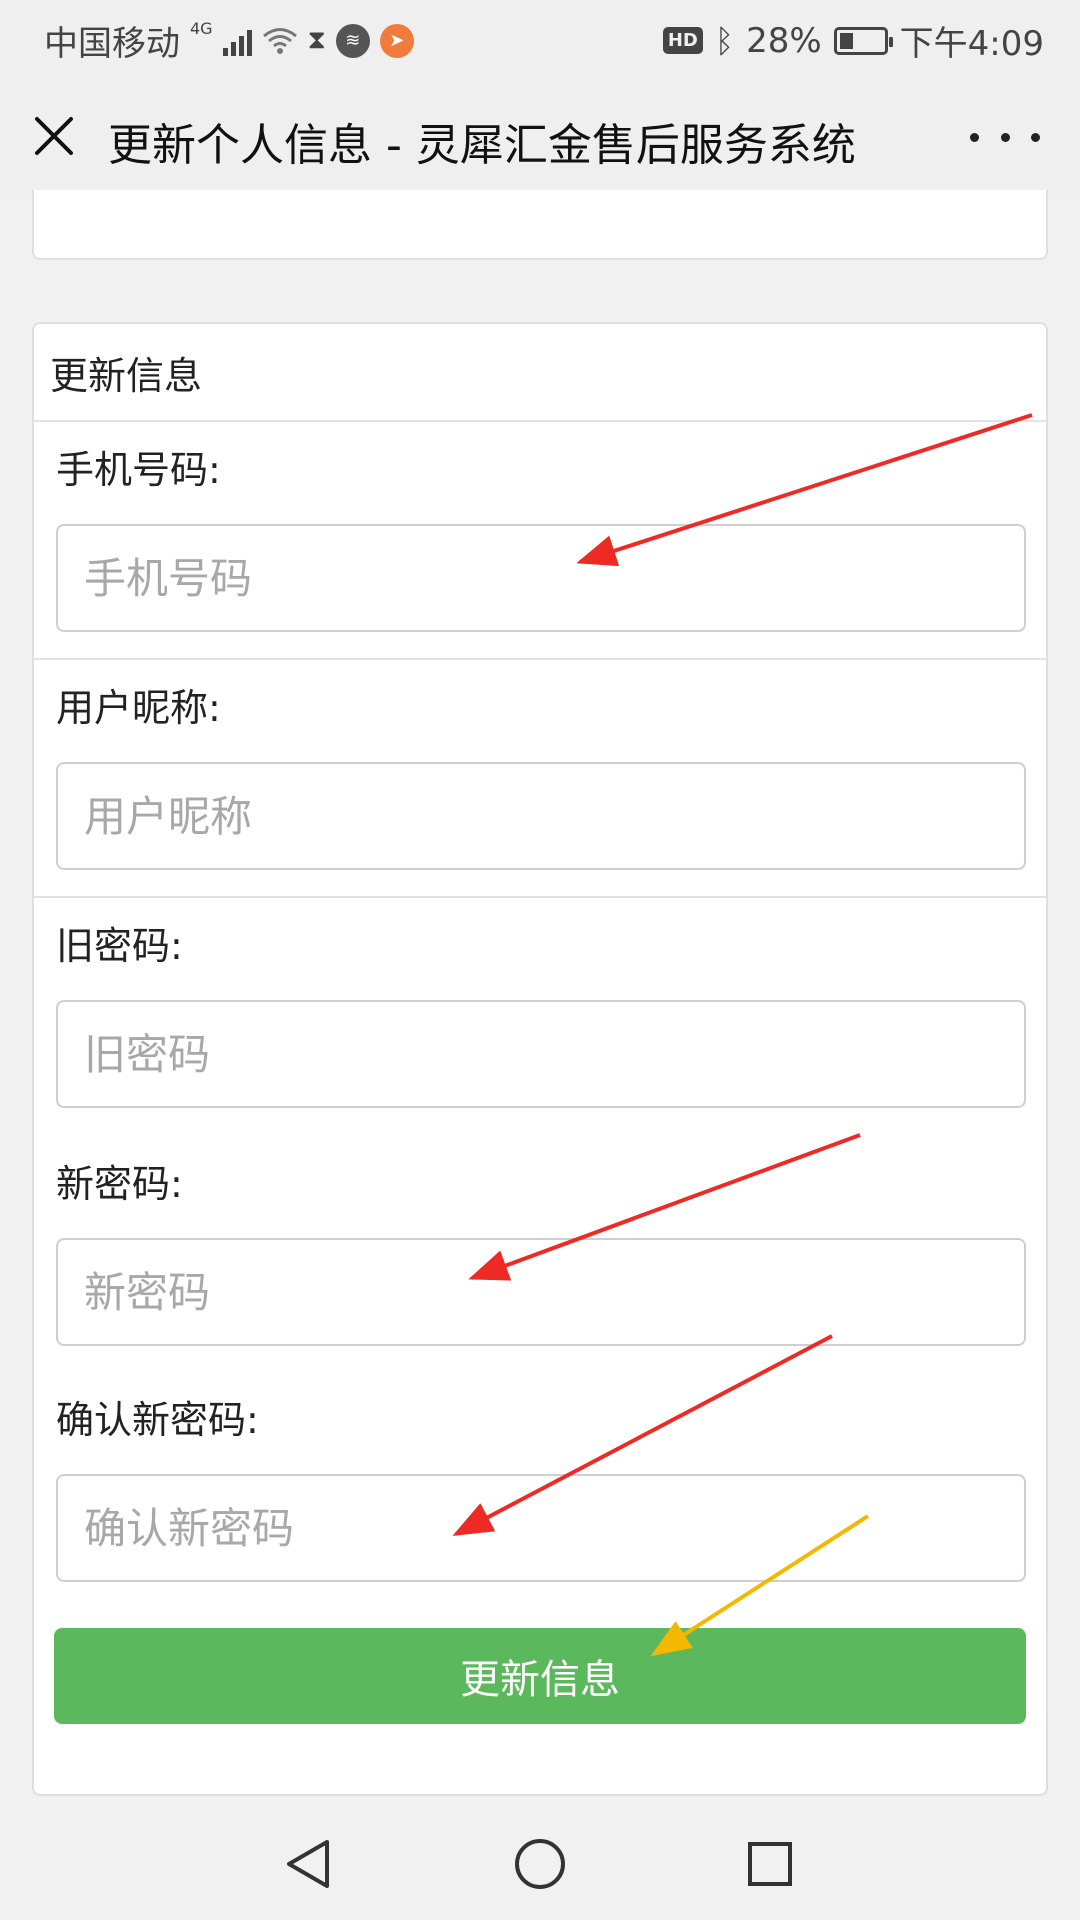  I want to click on title-bar: 更新个人信息 - 灵犀汇金售后服务系统, so click(540, 137).